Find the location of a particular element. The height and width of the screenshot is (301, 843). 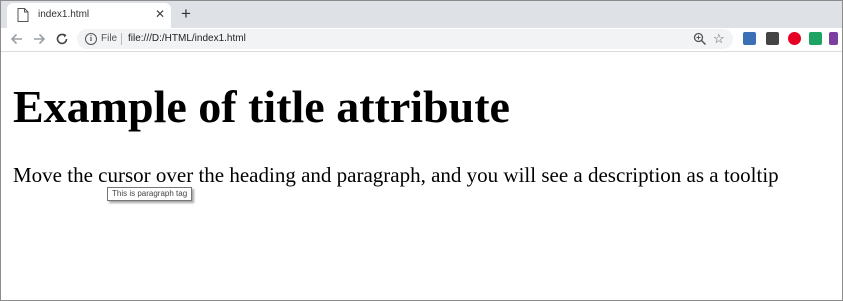

ext-m-icon is located at coordinates (772, 38).